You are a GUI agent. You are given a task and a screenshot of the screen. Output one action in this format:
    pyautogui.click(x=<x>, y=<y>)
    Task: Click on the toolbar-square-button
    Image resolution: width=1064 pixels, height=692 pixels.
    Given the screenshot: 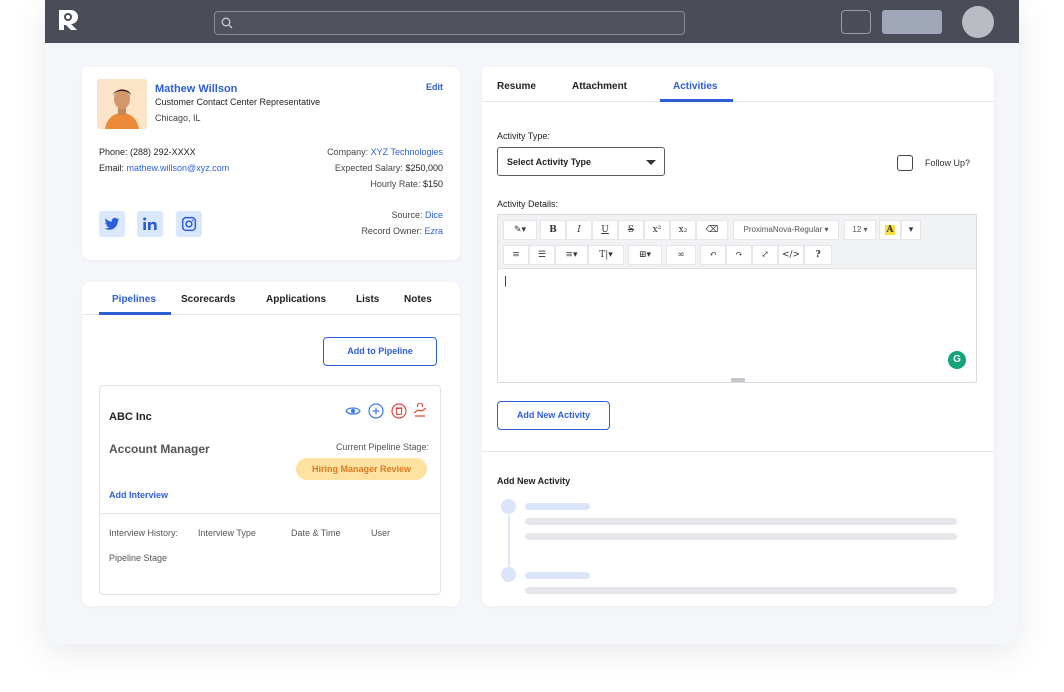 What is the action you would take?
    pyautogui.click(x=856, y=22)
    